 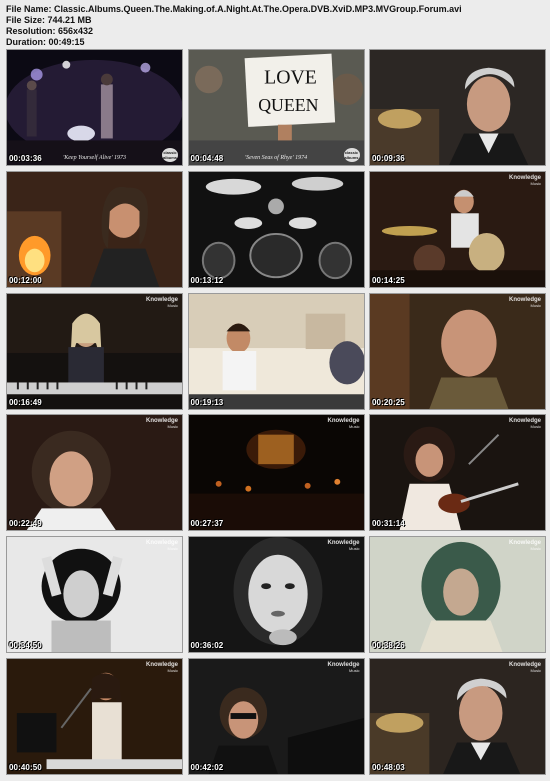 I want to click on video-thumbnail: 00:13:12, so click(x=276, y=229).